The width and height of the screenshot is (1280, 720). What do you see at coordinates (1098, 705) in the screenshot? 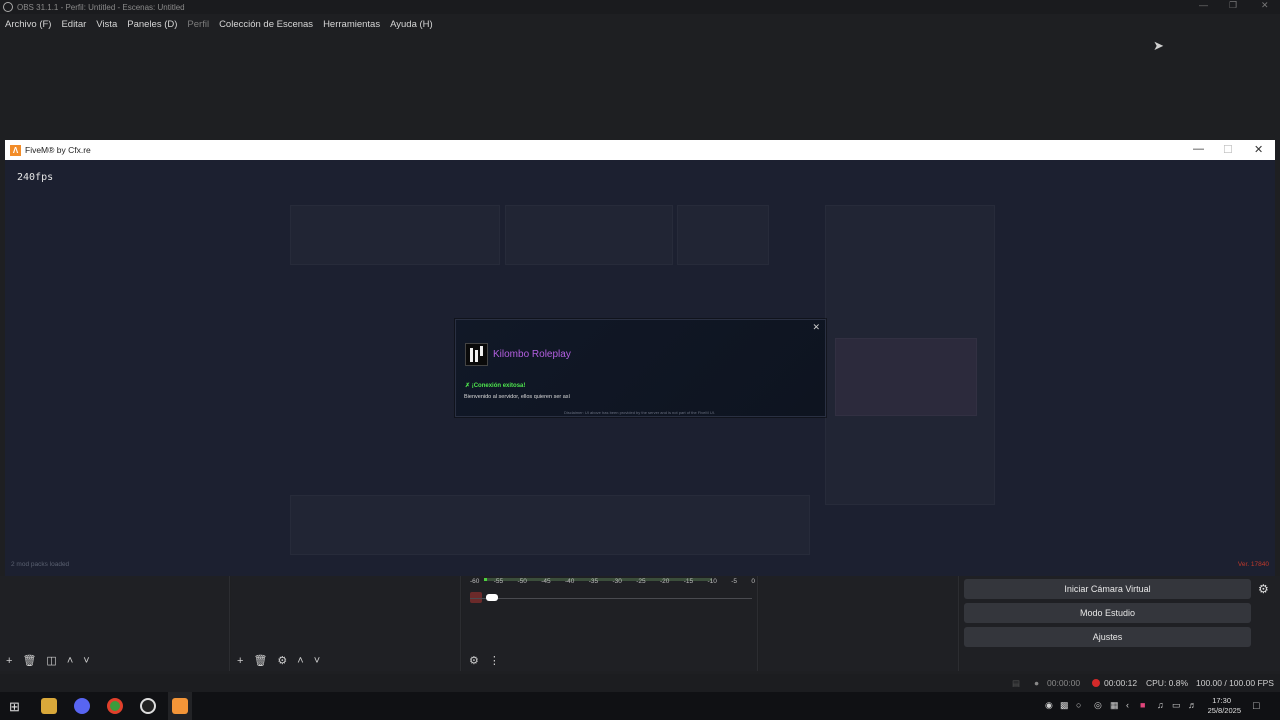
I see `steam-tray-icon: ◎` at bounding box center [1098, 705].